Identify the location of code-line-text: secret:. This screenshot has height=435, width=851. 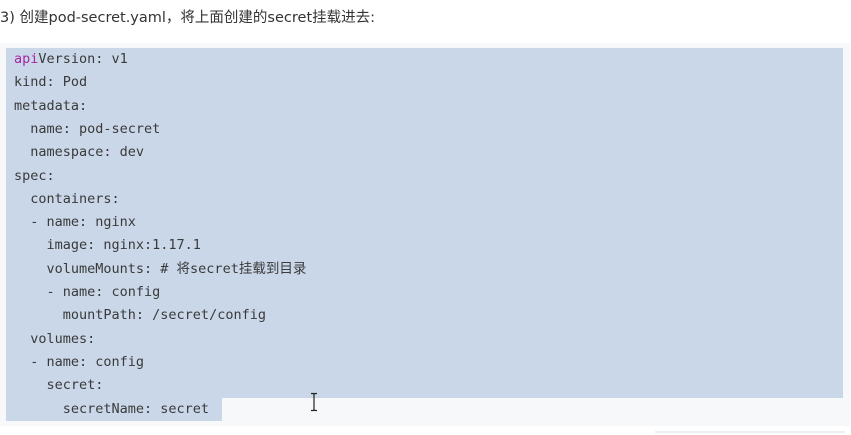
(59, 385).